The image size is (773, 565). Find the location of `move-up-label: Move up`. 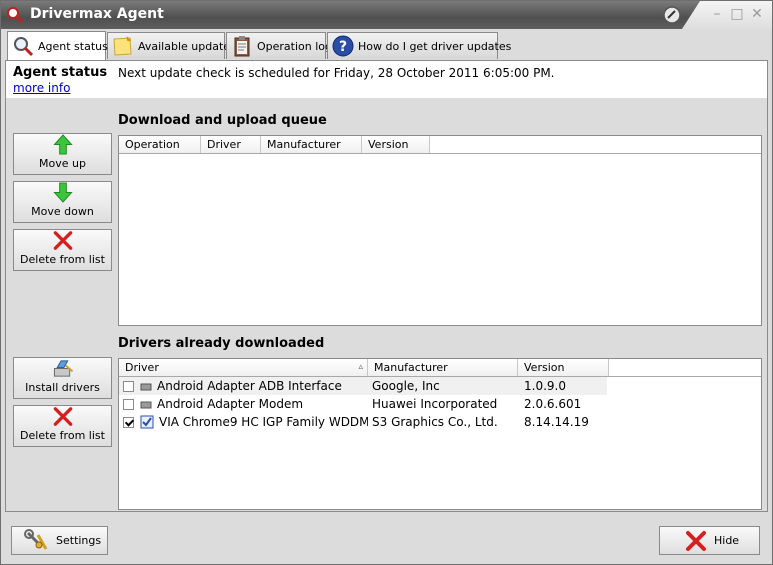

move-up-label: Move up is located at coordinates (62, 163).